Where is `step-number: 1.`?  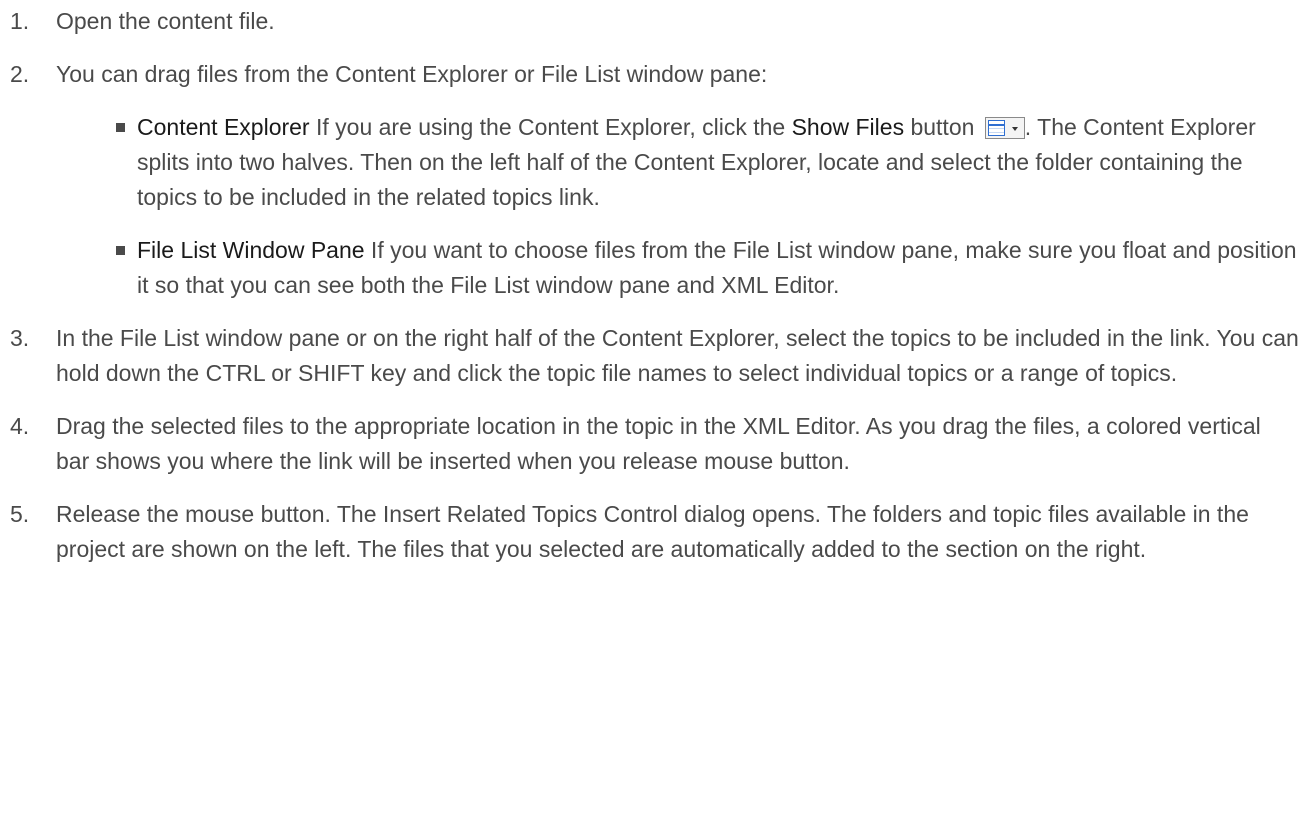 step-number: 1. is located at coordinates (20, 21).